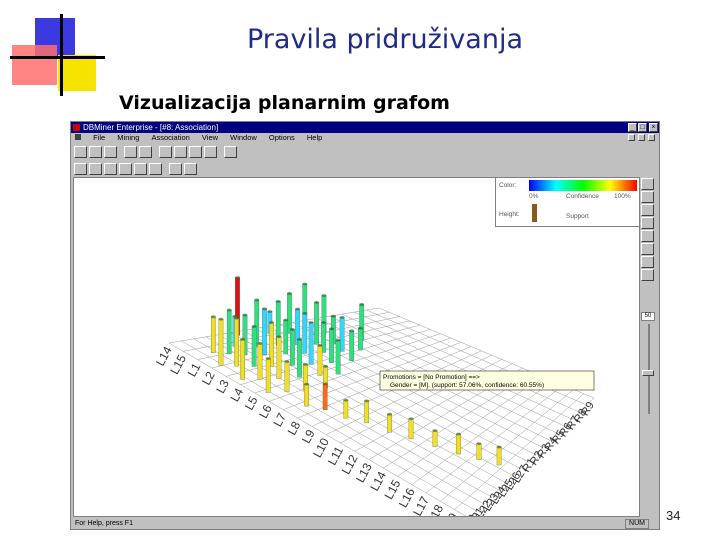 Image resolution: width=720 pixels, height=540 pixels. I want to click on view-select-icon, so click(80, 169).